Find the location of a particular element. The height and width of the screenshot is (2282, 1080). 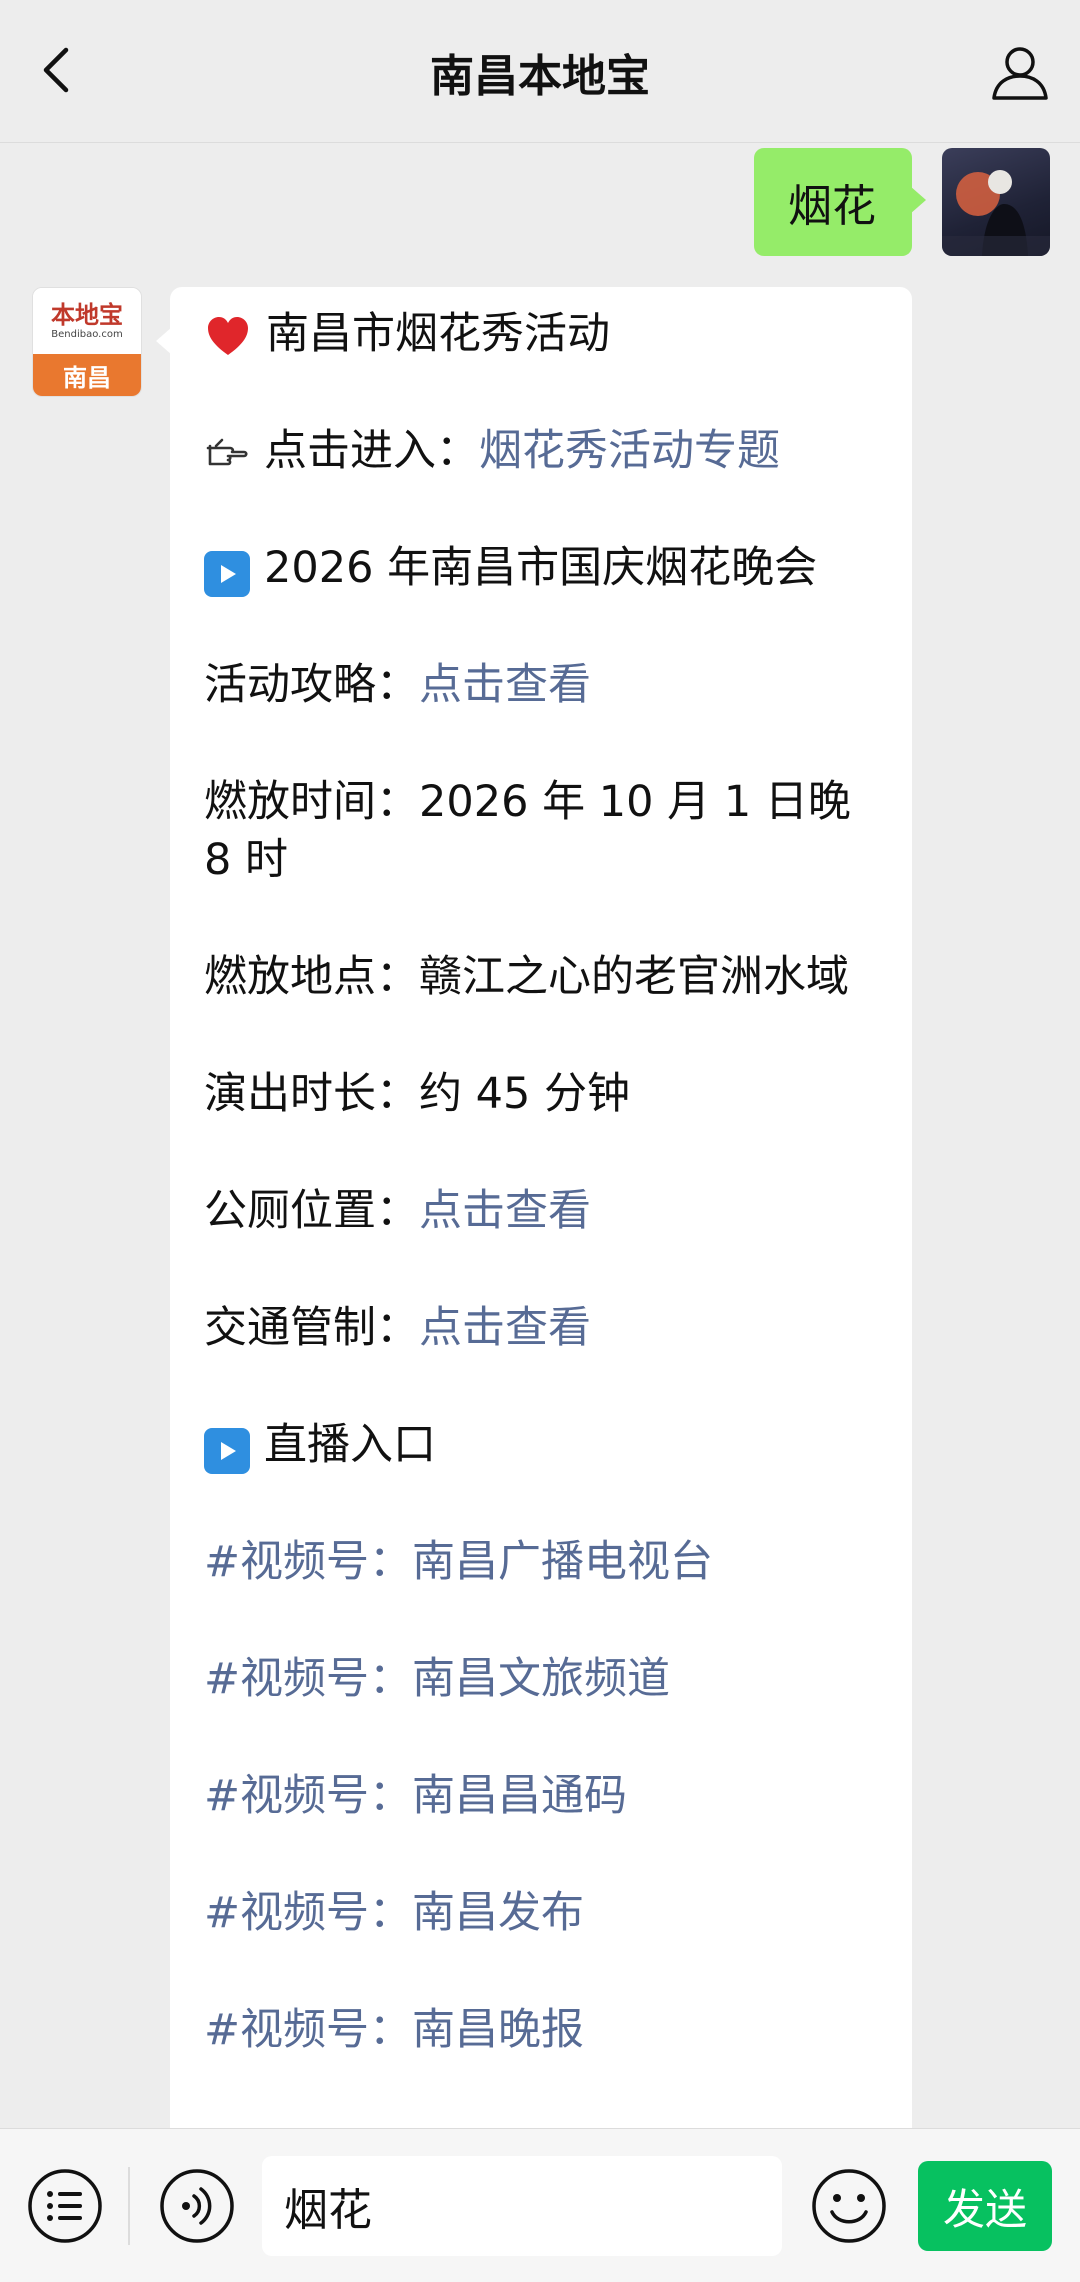

user-avatar is located at coordinates (996, 202).